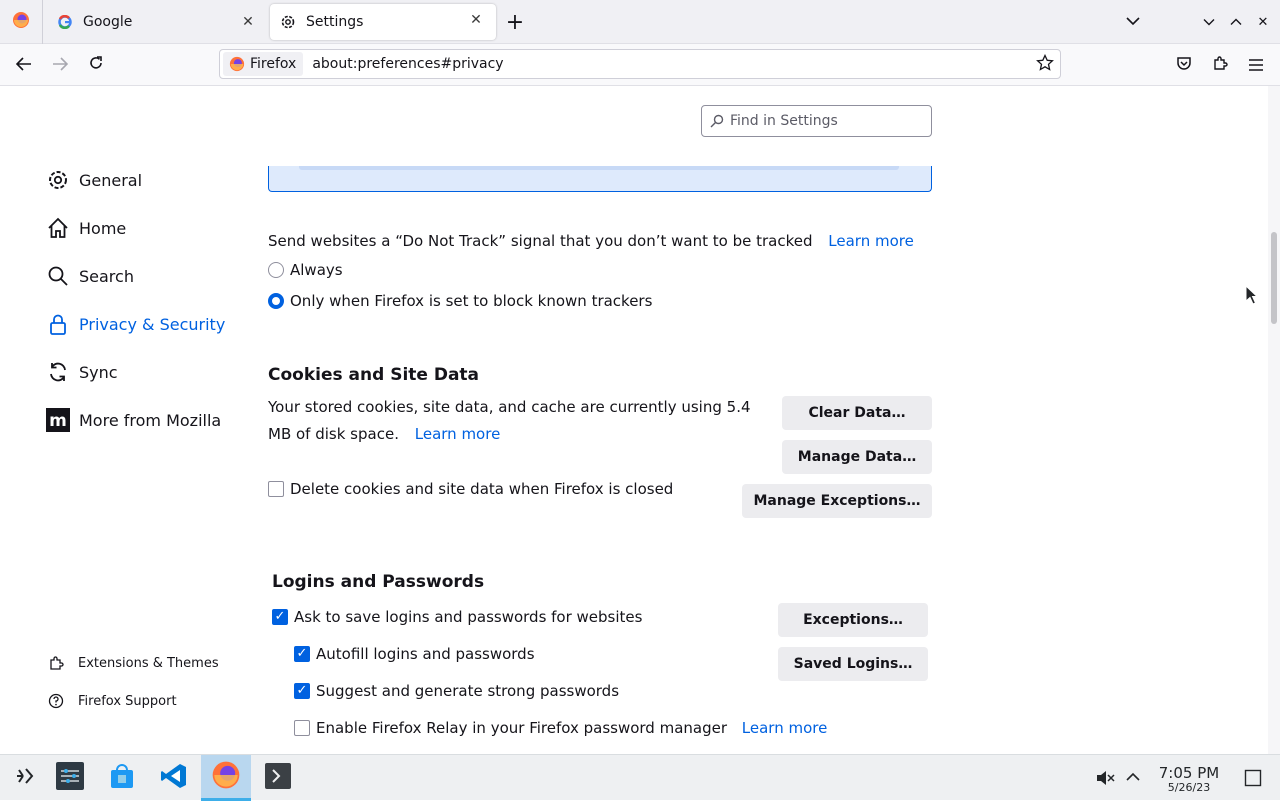 The width and height of the screenshot is (1280, 801). Describe the element at coordinates (333, 434) in the screenshot. I see `cookies-usage-text: MB of disk space.` at that location.